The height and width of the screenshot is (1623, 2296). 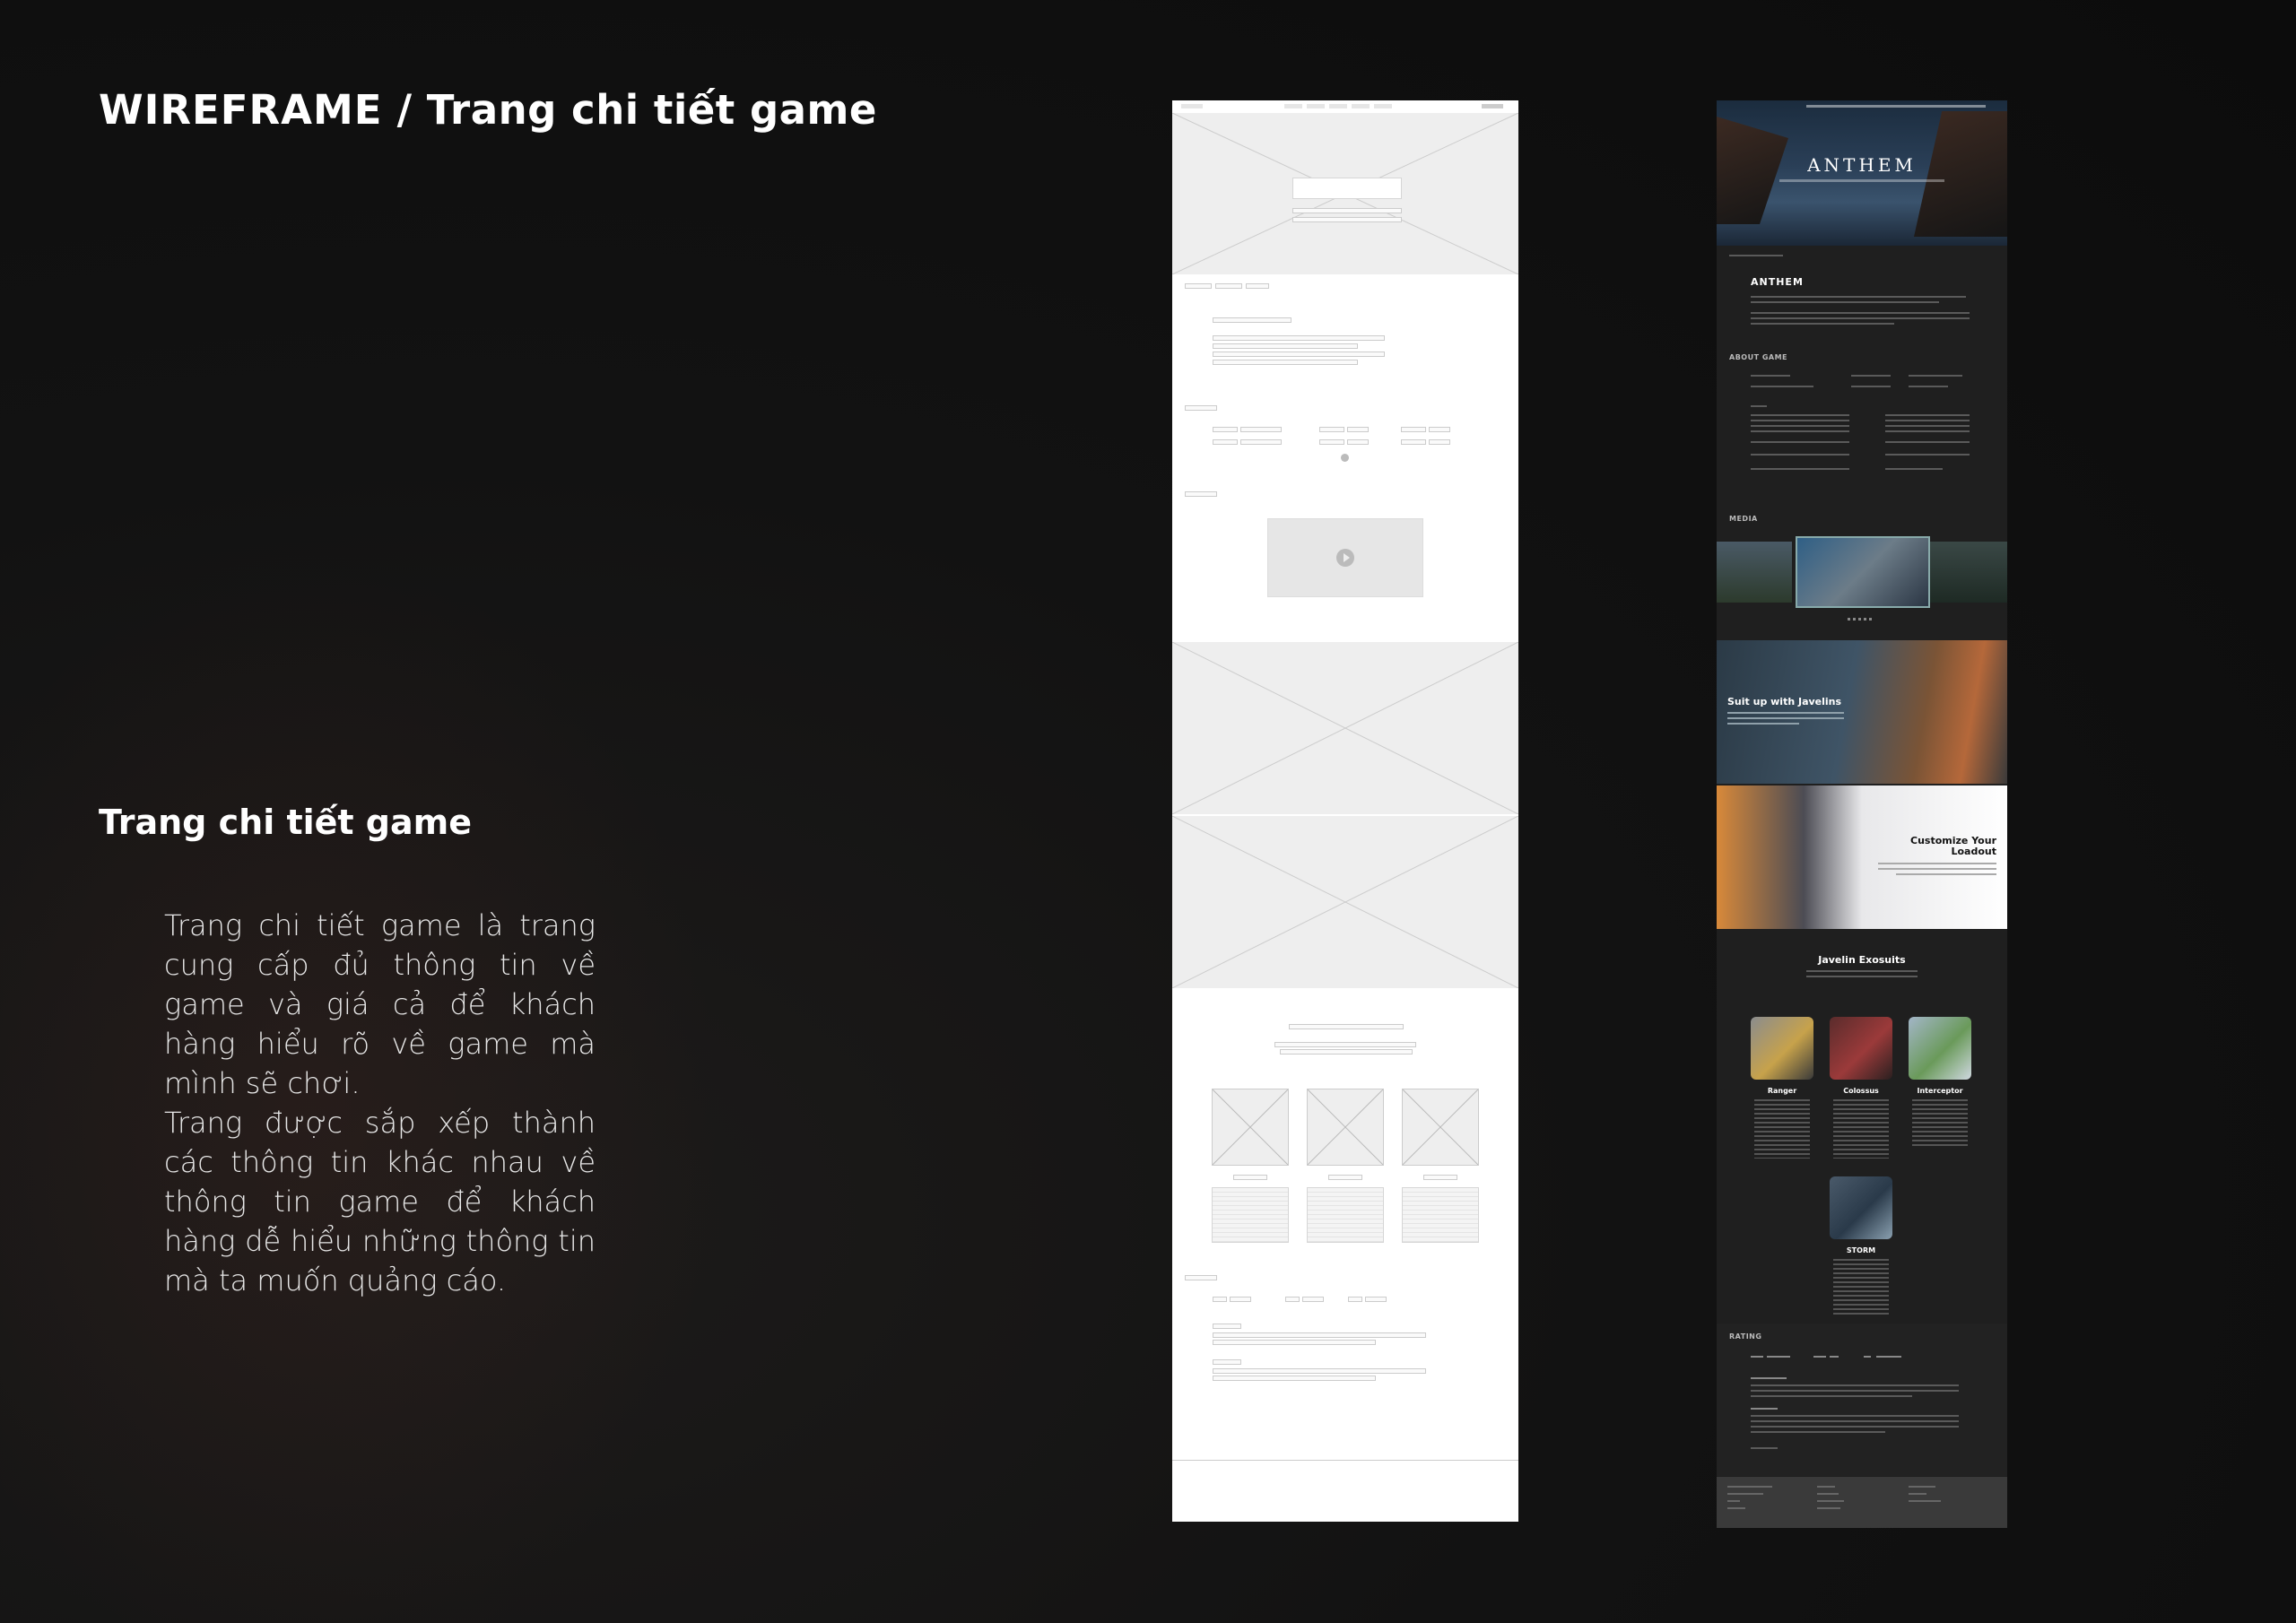 I want to click on hero-banner: ANTHEM, so click(x=1862, y=173).